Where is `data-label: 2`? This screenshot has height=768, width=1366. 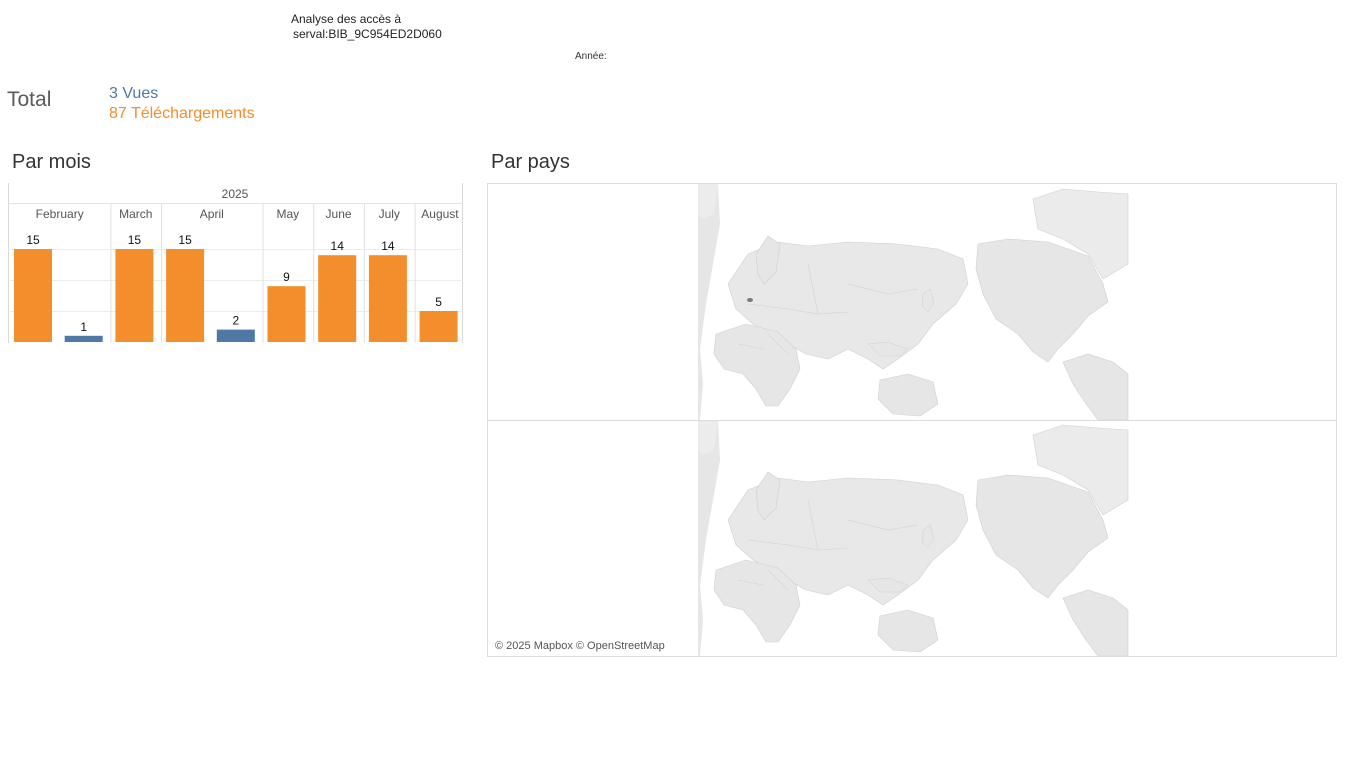 data-label: 2 is located at coordinates (235, 321).